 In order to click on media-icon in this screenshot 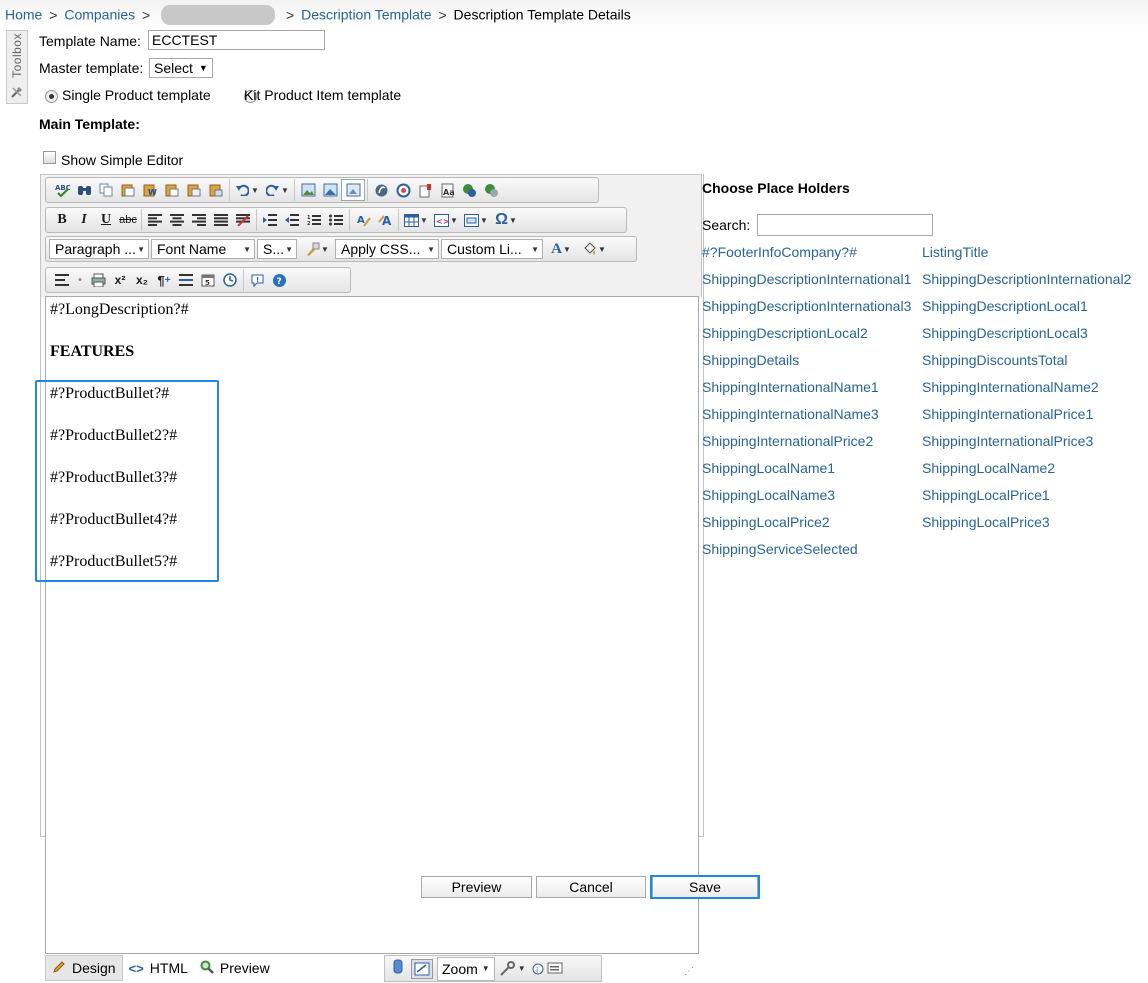, I will do `click(403, 190)`.